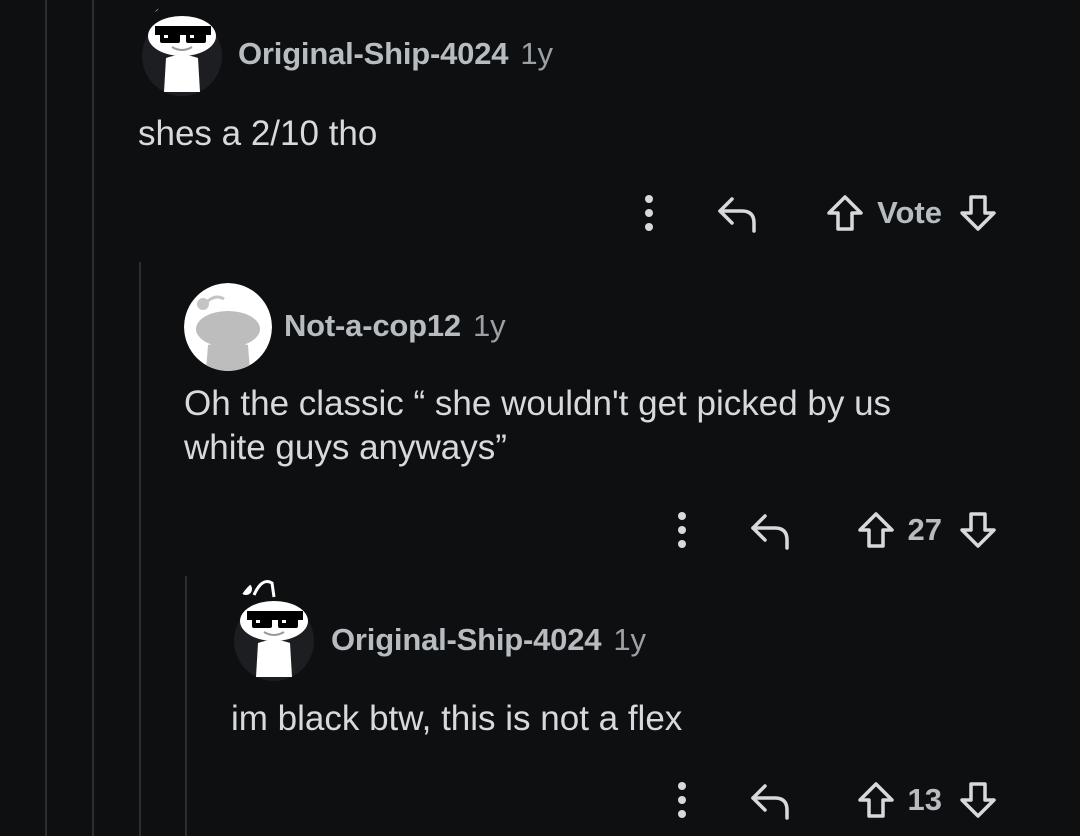 The height and width of the screenshot is (836, 1080). Describe the element at coordinates (228, 327) in the screenshot. I see `snoo-default-gray-avatar-icon` at that location.